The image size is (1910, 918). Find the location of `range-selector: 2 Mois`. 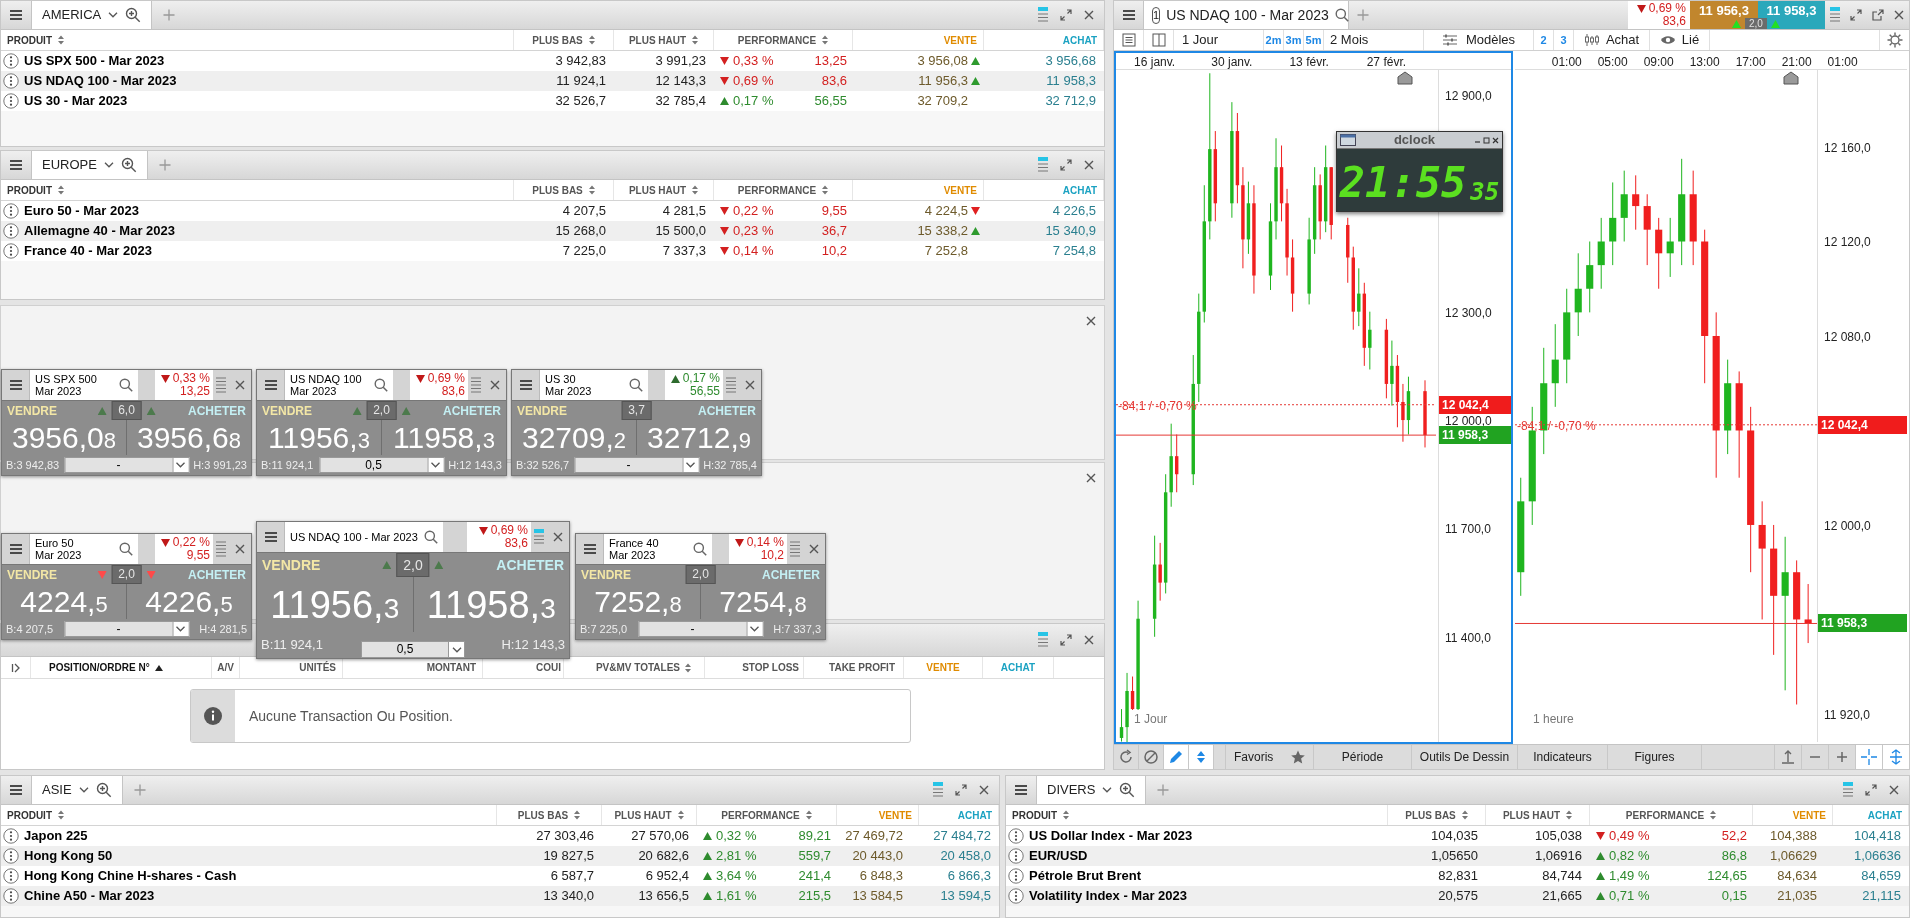

range-selector: 2 Mois is located at coordinates (1374, 40).